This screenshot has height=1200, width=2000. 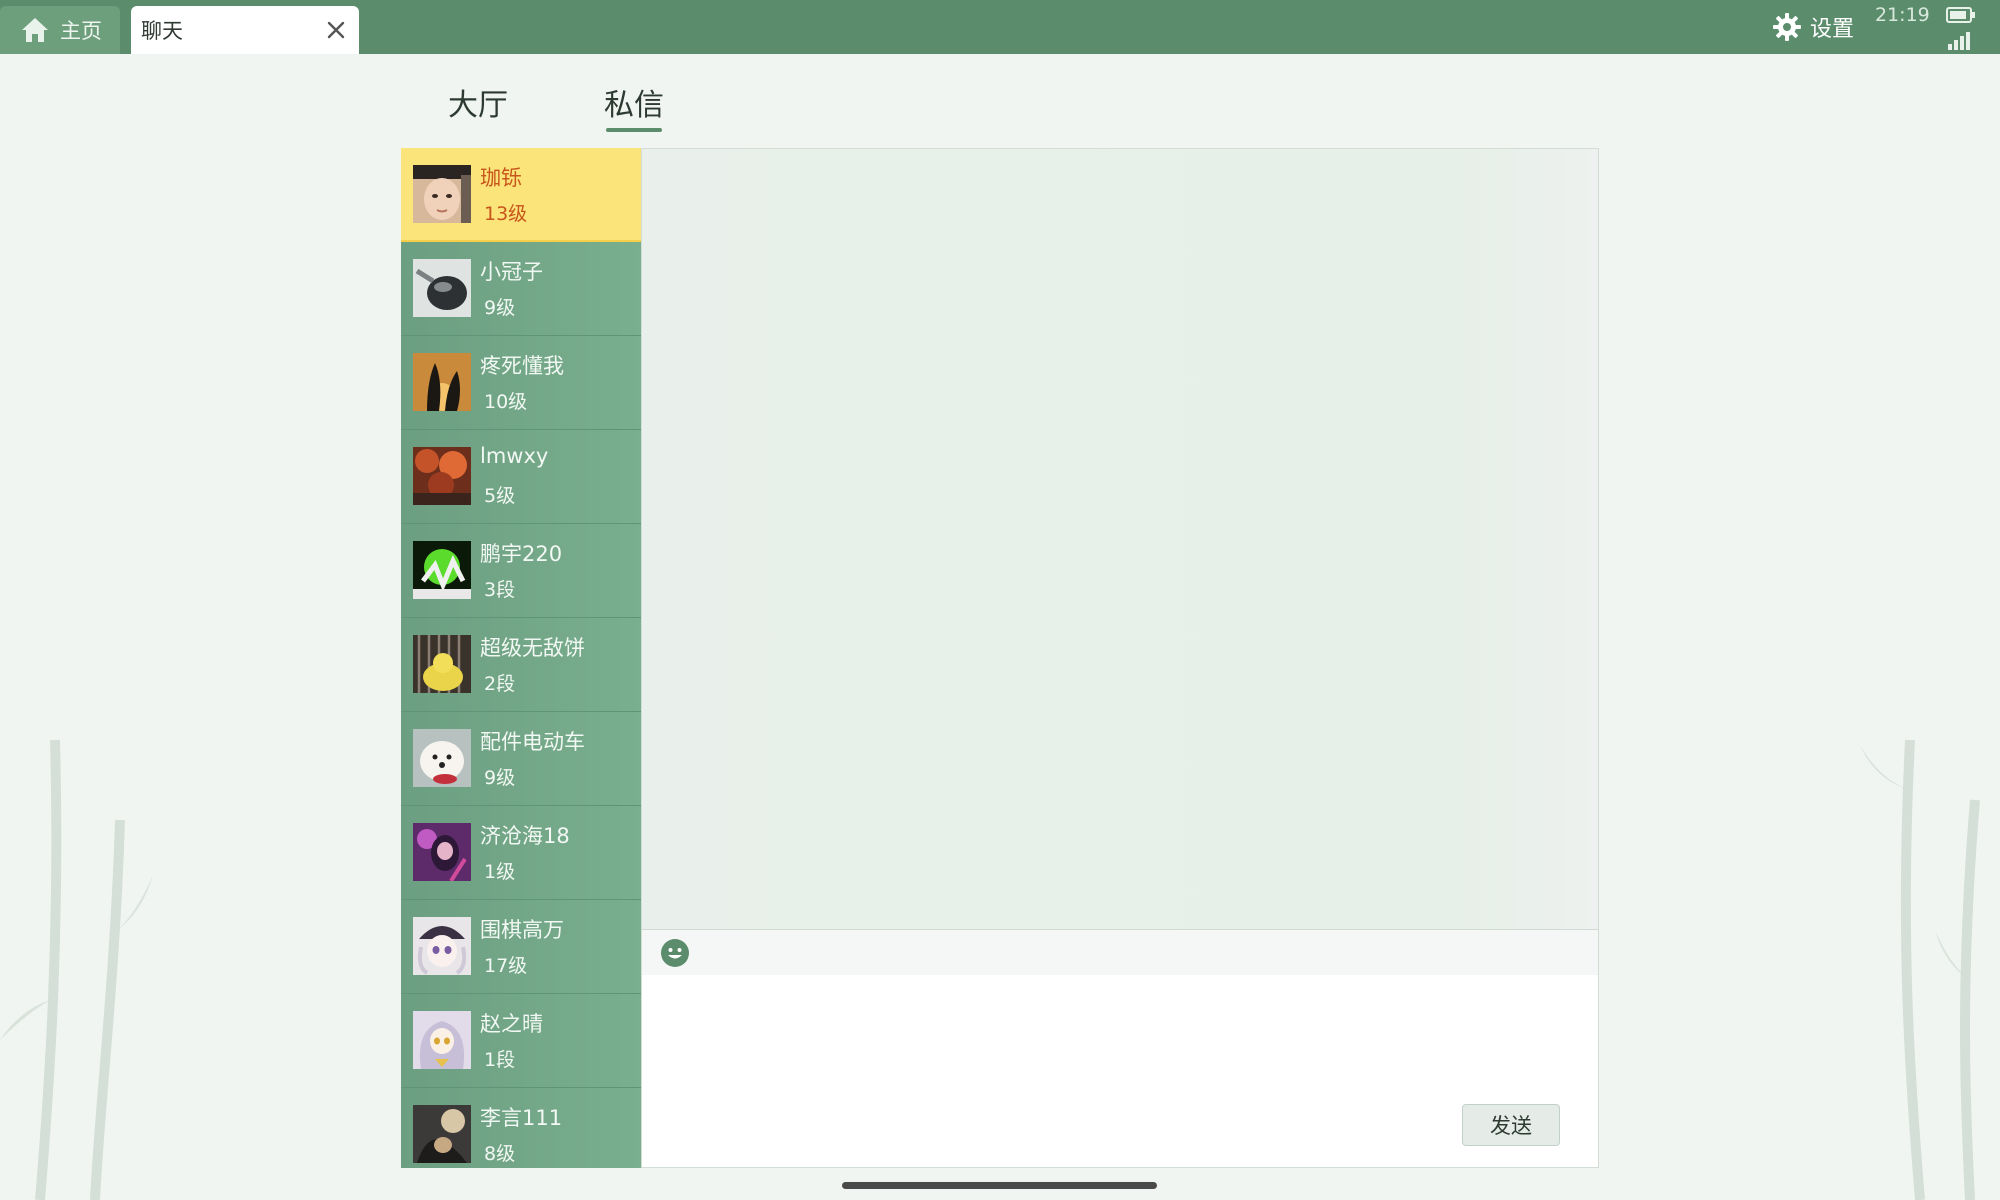 I want to click on home-icon, so click(x=35, y=30).